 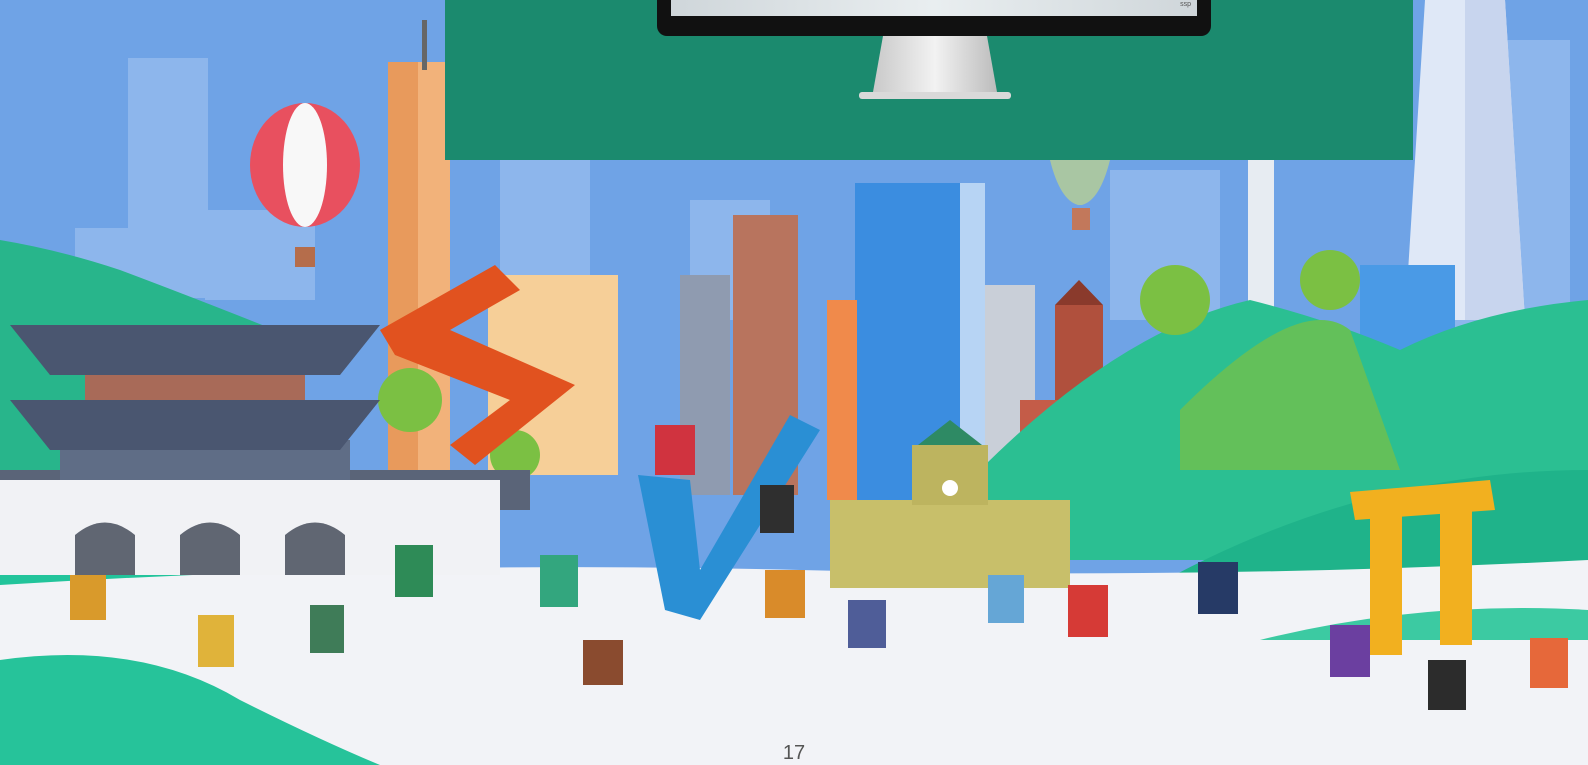 What do you see at coordinates (842, 400) in the screenshot?
I see `orange-building` at bounding box center [842, 400].